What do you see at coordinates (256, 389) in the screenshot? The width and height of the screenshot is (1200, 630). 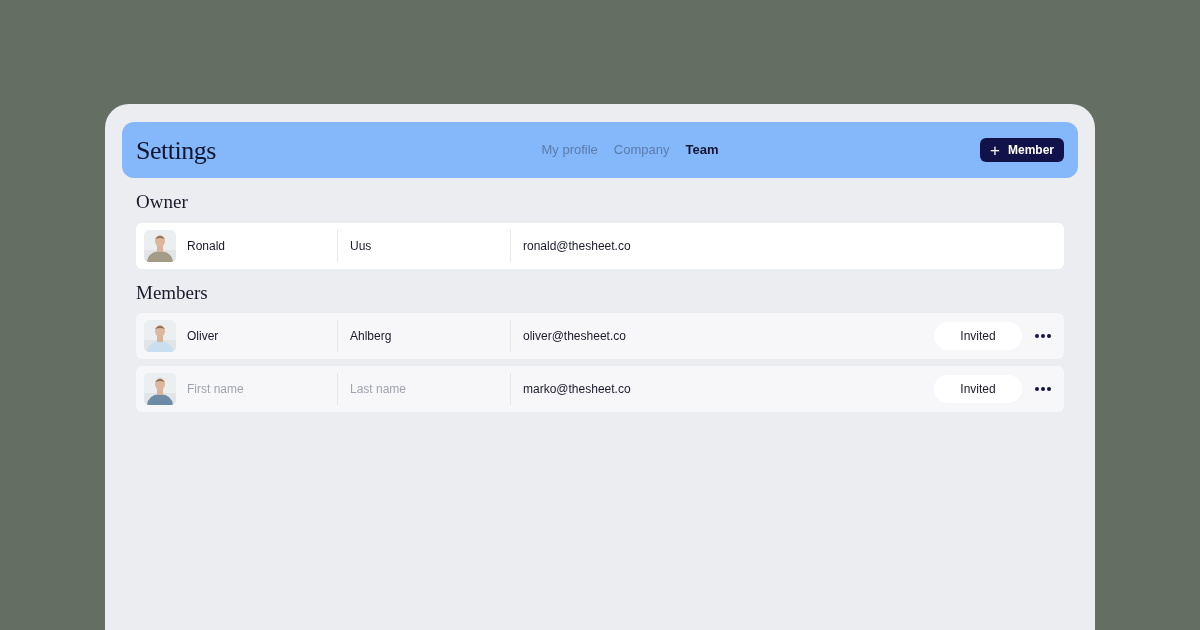 I see `input-field: First name` at bounding box center [256, 389].